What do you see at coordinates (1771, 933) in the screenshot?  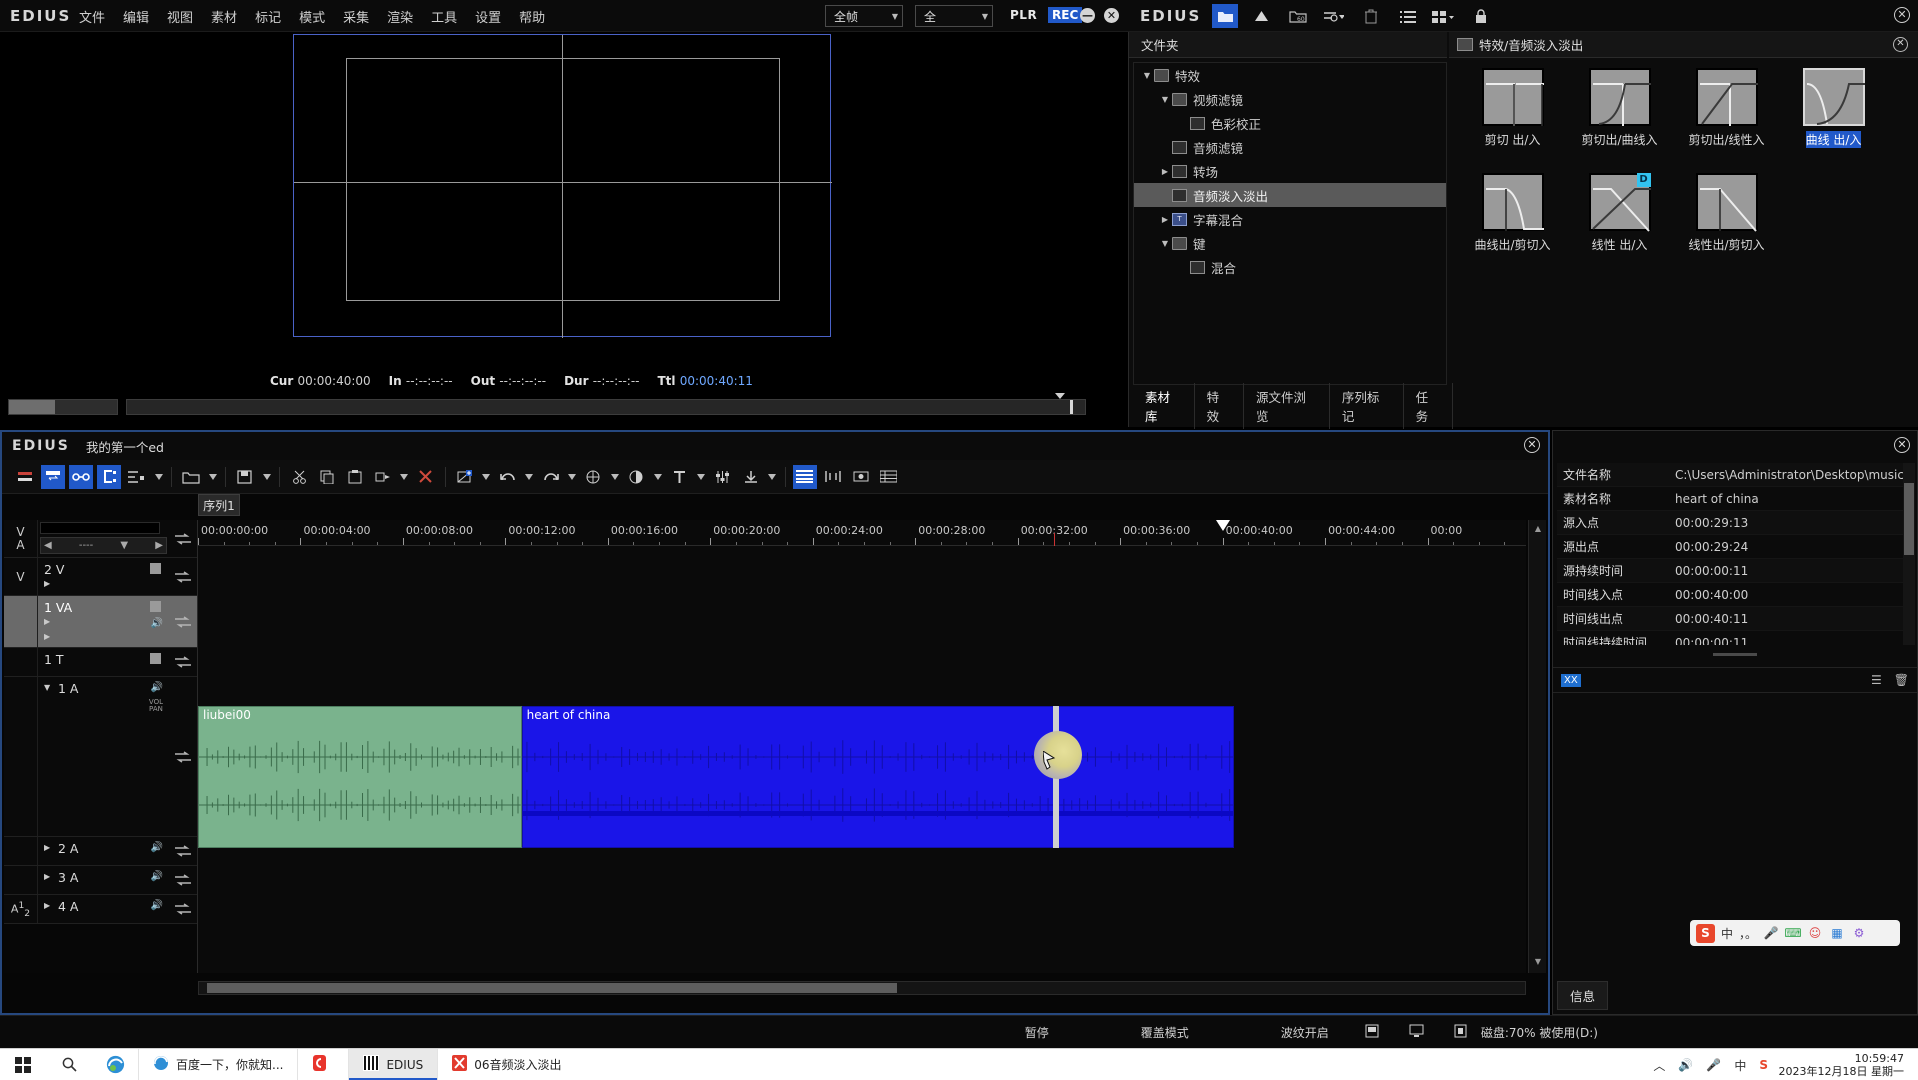 I see `microphone-icon: 🎤` at bounding box center [1771, 933].